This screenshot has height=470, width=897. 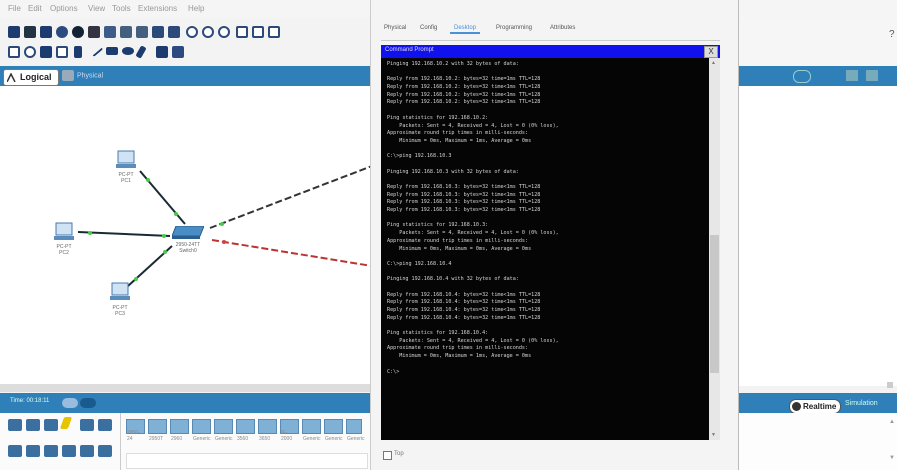 I want to click on close-icon: X, so click(x=711, y=52).